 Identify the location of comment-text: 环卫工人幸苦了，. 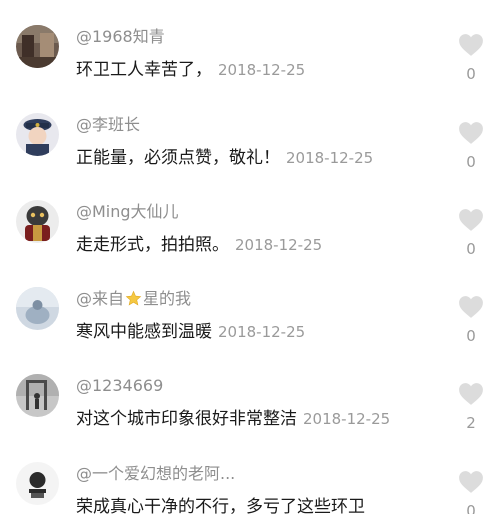
(144, 70).